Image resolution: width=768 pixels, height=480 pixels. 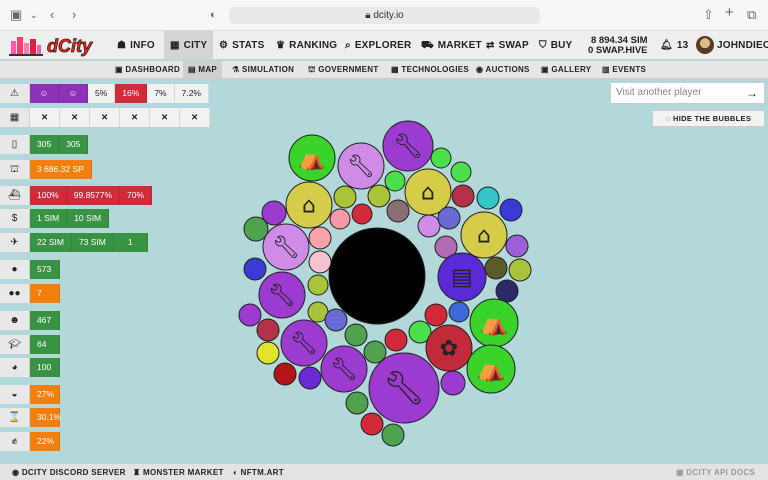 I want to click on footer-nftm: ◐ NFTM.ART, so click(x=258, y=472).